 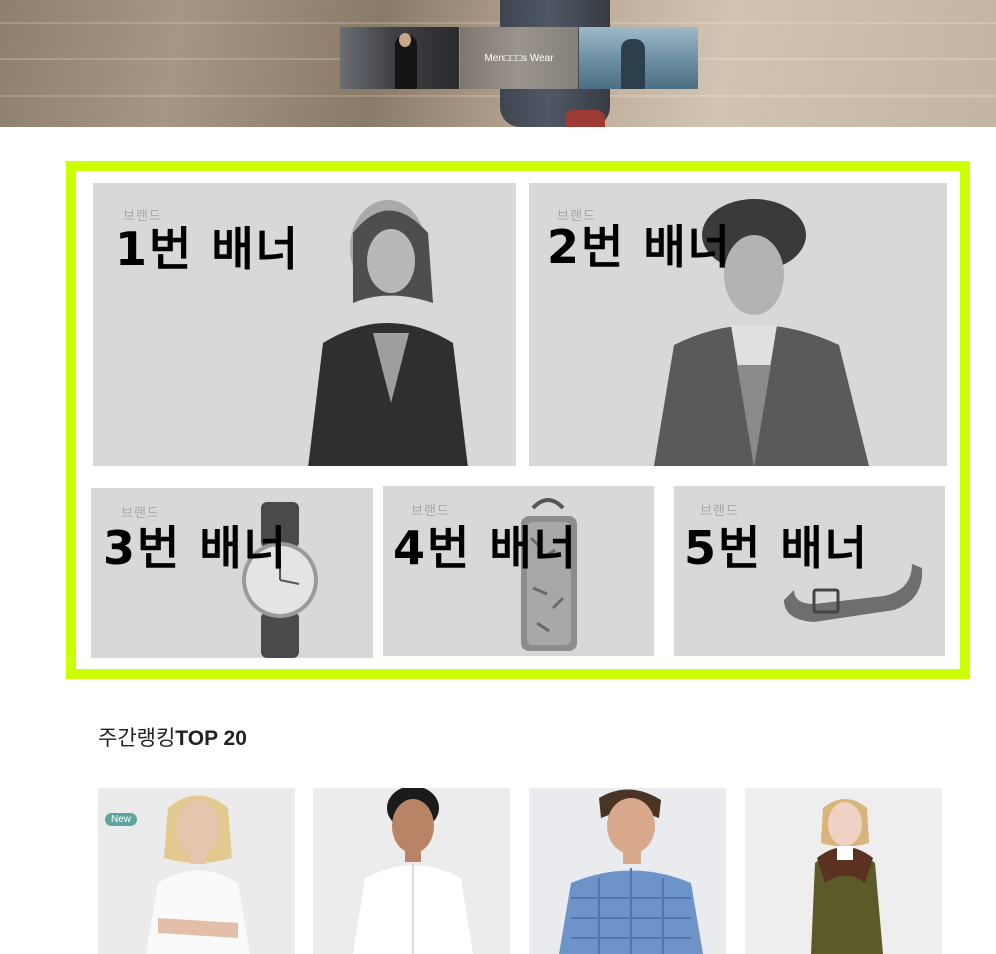 What do you see at coordinates (405, 40) in the screenshot?
I see `model-face` at bounding box center [405, 40].